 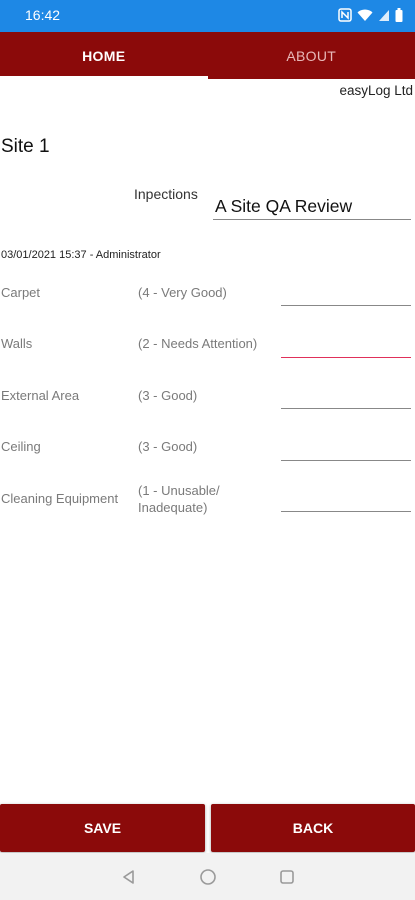 What do you see at coordinates (283, 206) in the screenshot?
I see `inspections-picker: A Site QA Review` at bounding box center [283, 206].